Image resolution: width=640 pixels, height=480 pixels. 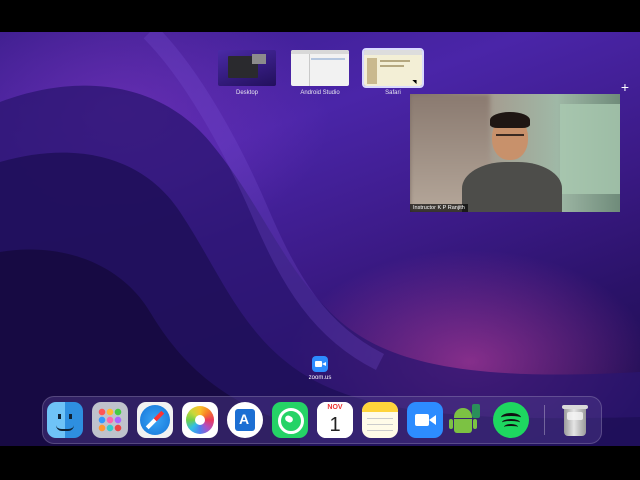 What do you see at coordinates (512, 187) in the screenshot?
I see `participant-body` at bounding box center [512, 187].